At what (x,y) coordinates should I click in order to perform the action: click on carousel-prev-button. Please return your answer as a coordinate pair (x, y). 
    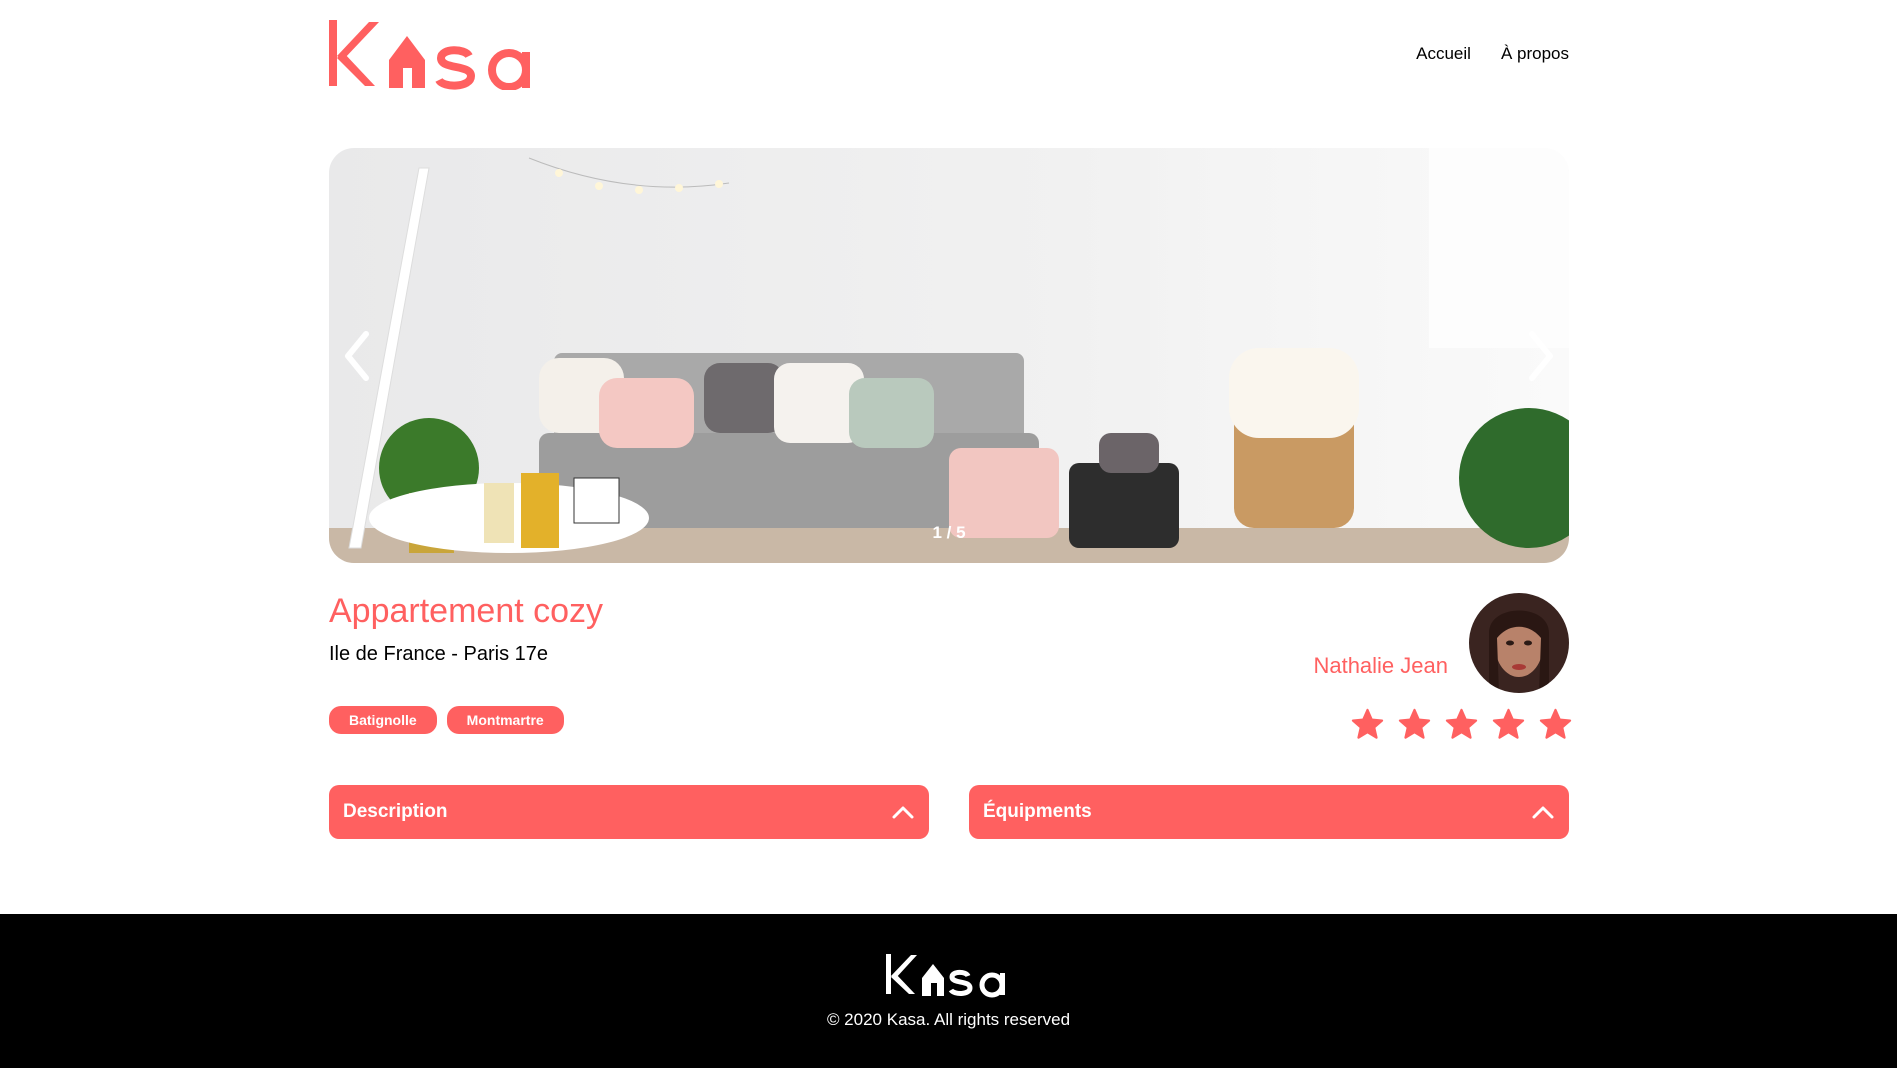
    Looking at the image, I should click on (357, 356).